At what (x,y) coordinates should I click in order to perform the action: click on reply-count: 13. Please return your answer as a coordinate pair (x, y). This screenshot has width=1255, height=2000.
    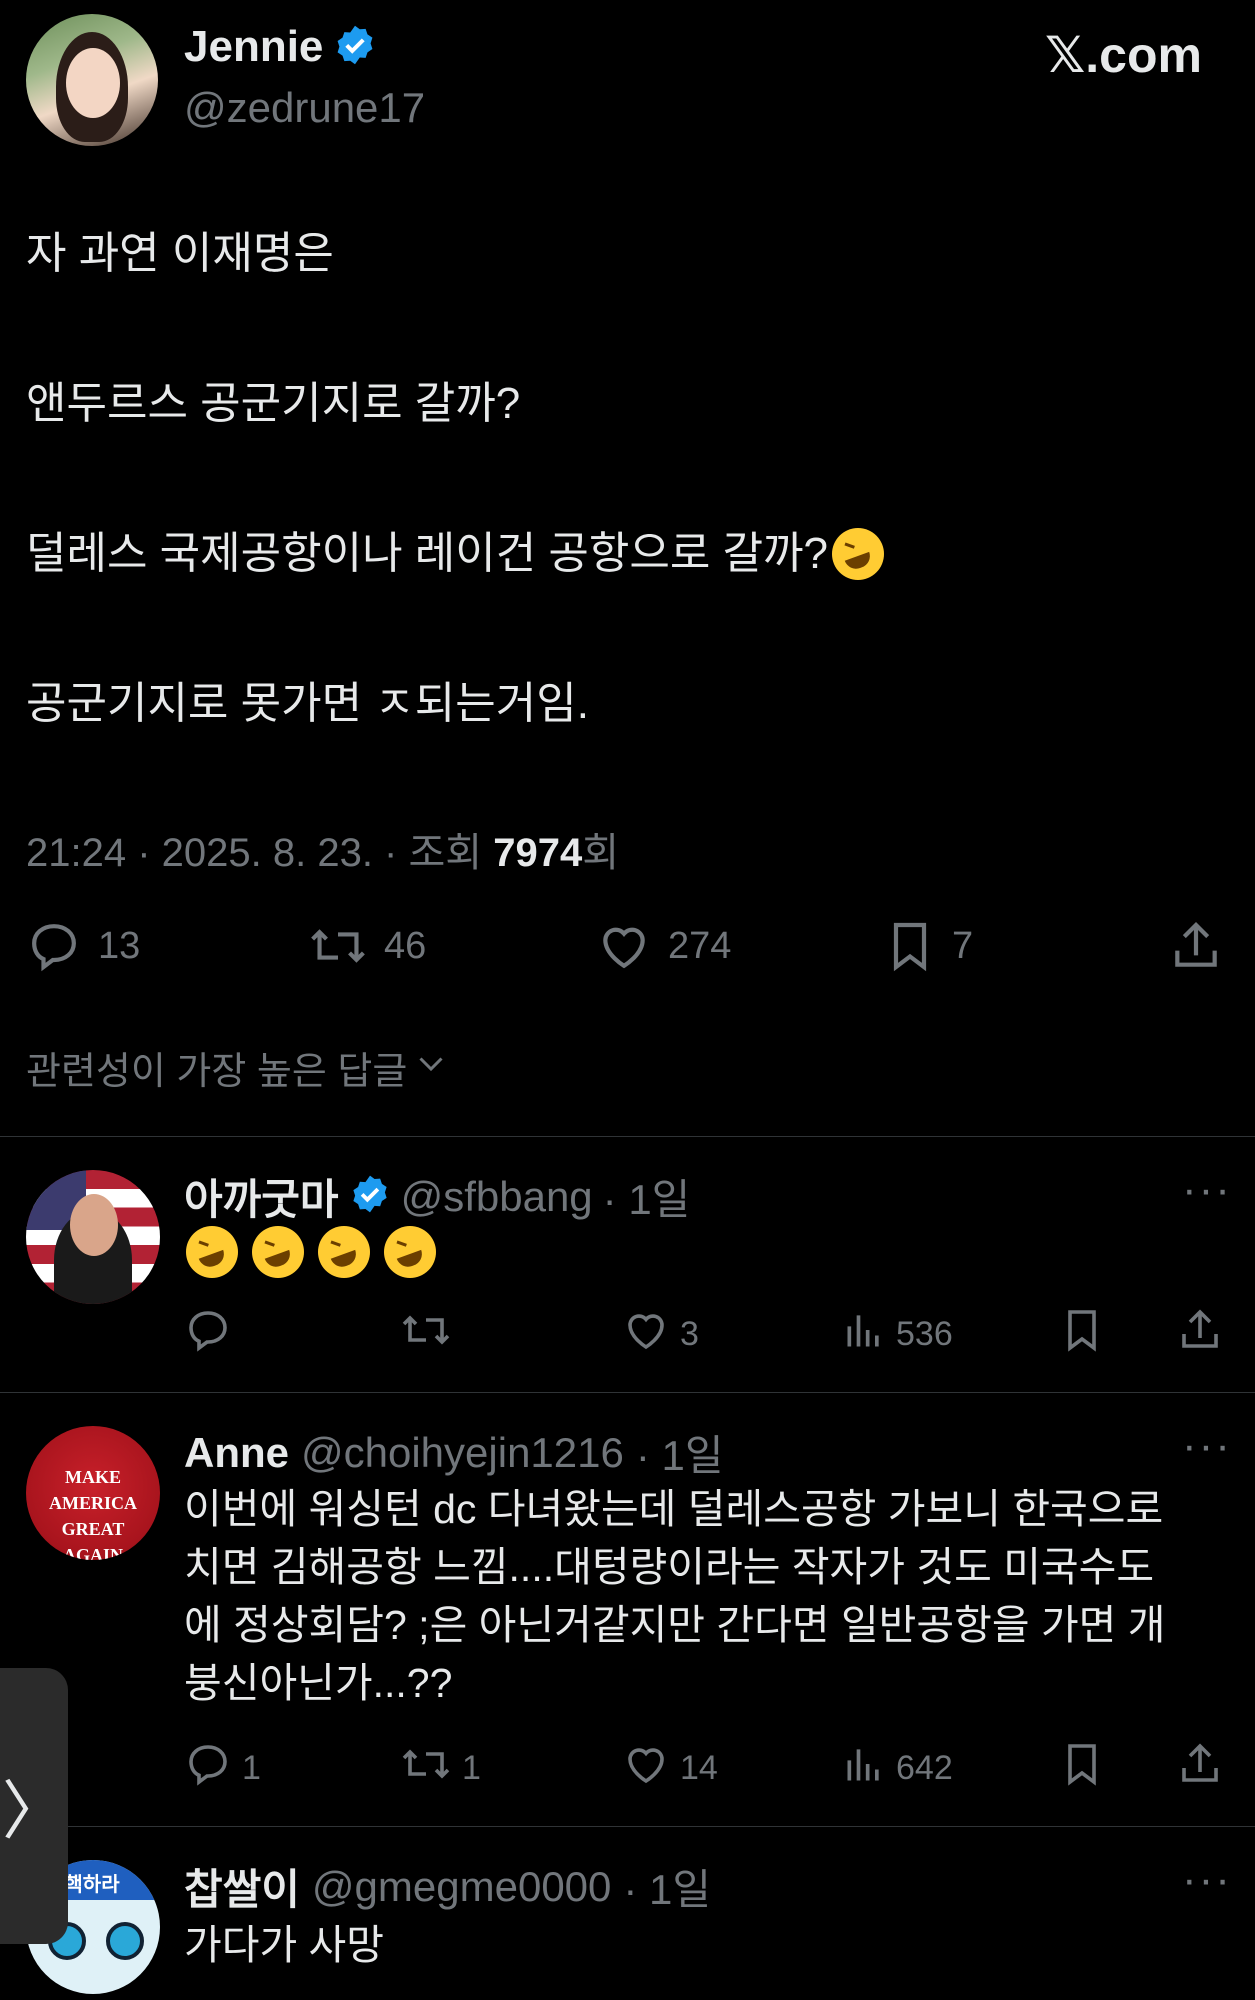
    Looking at the image, I should click on (119, 945).